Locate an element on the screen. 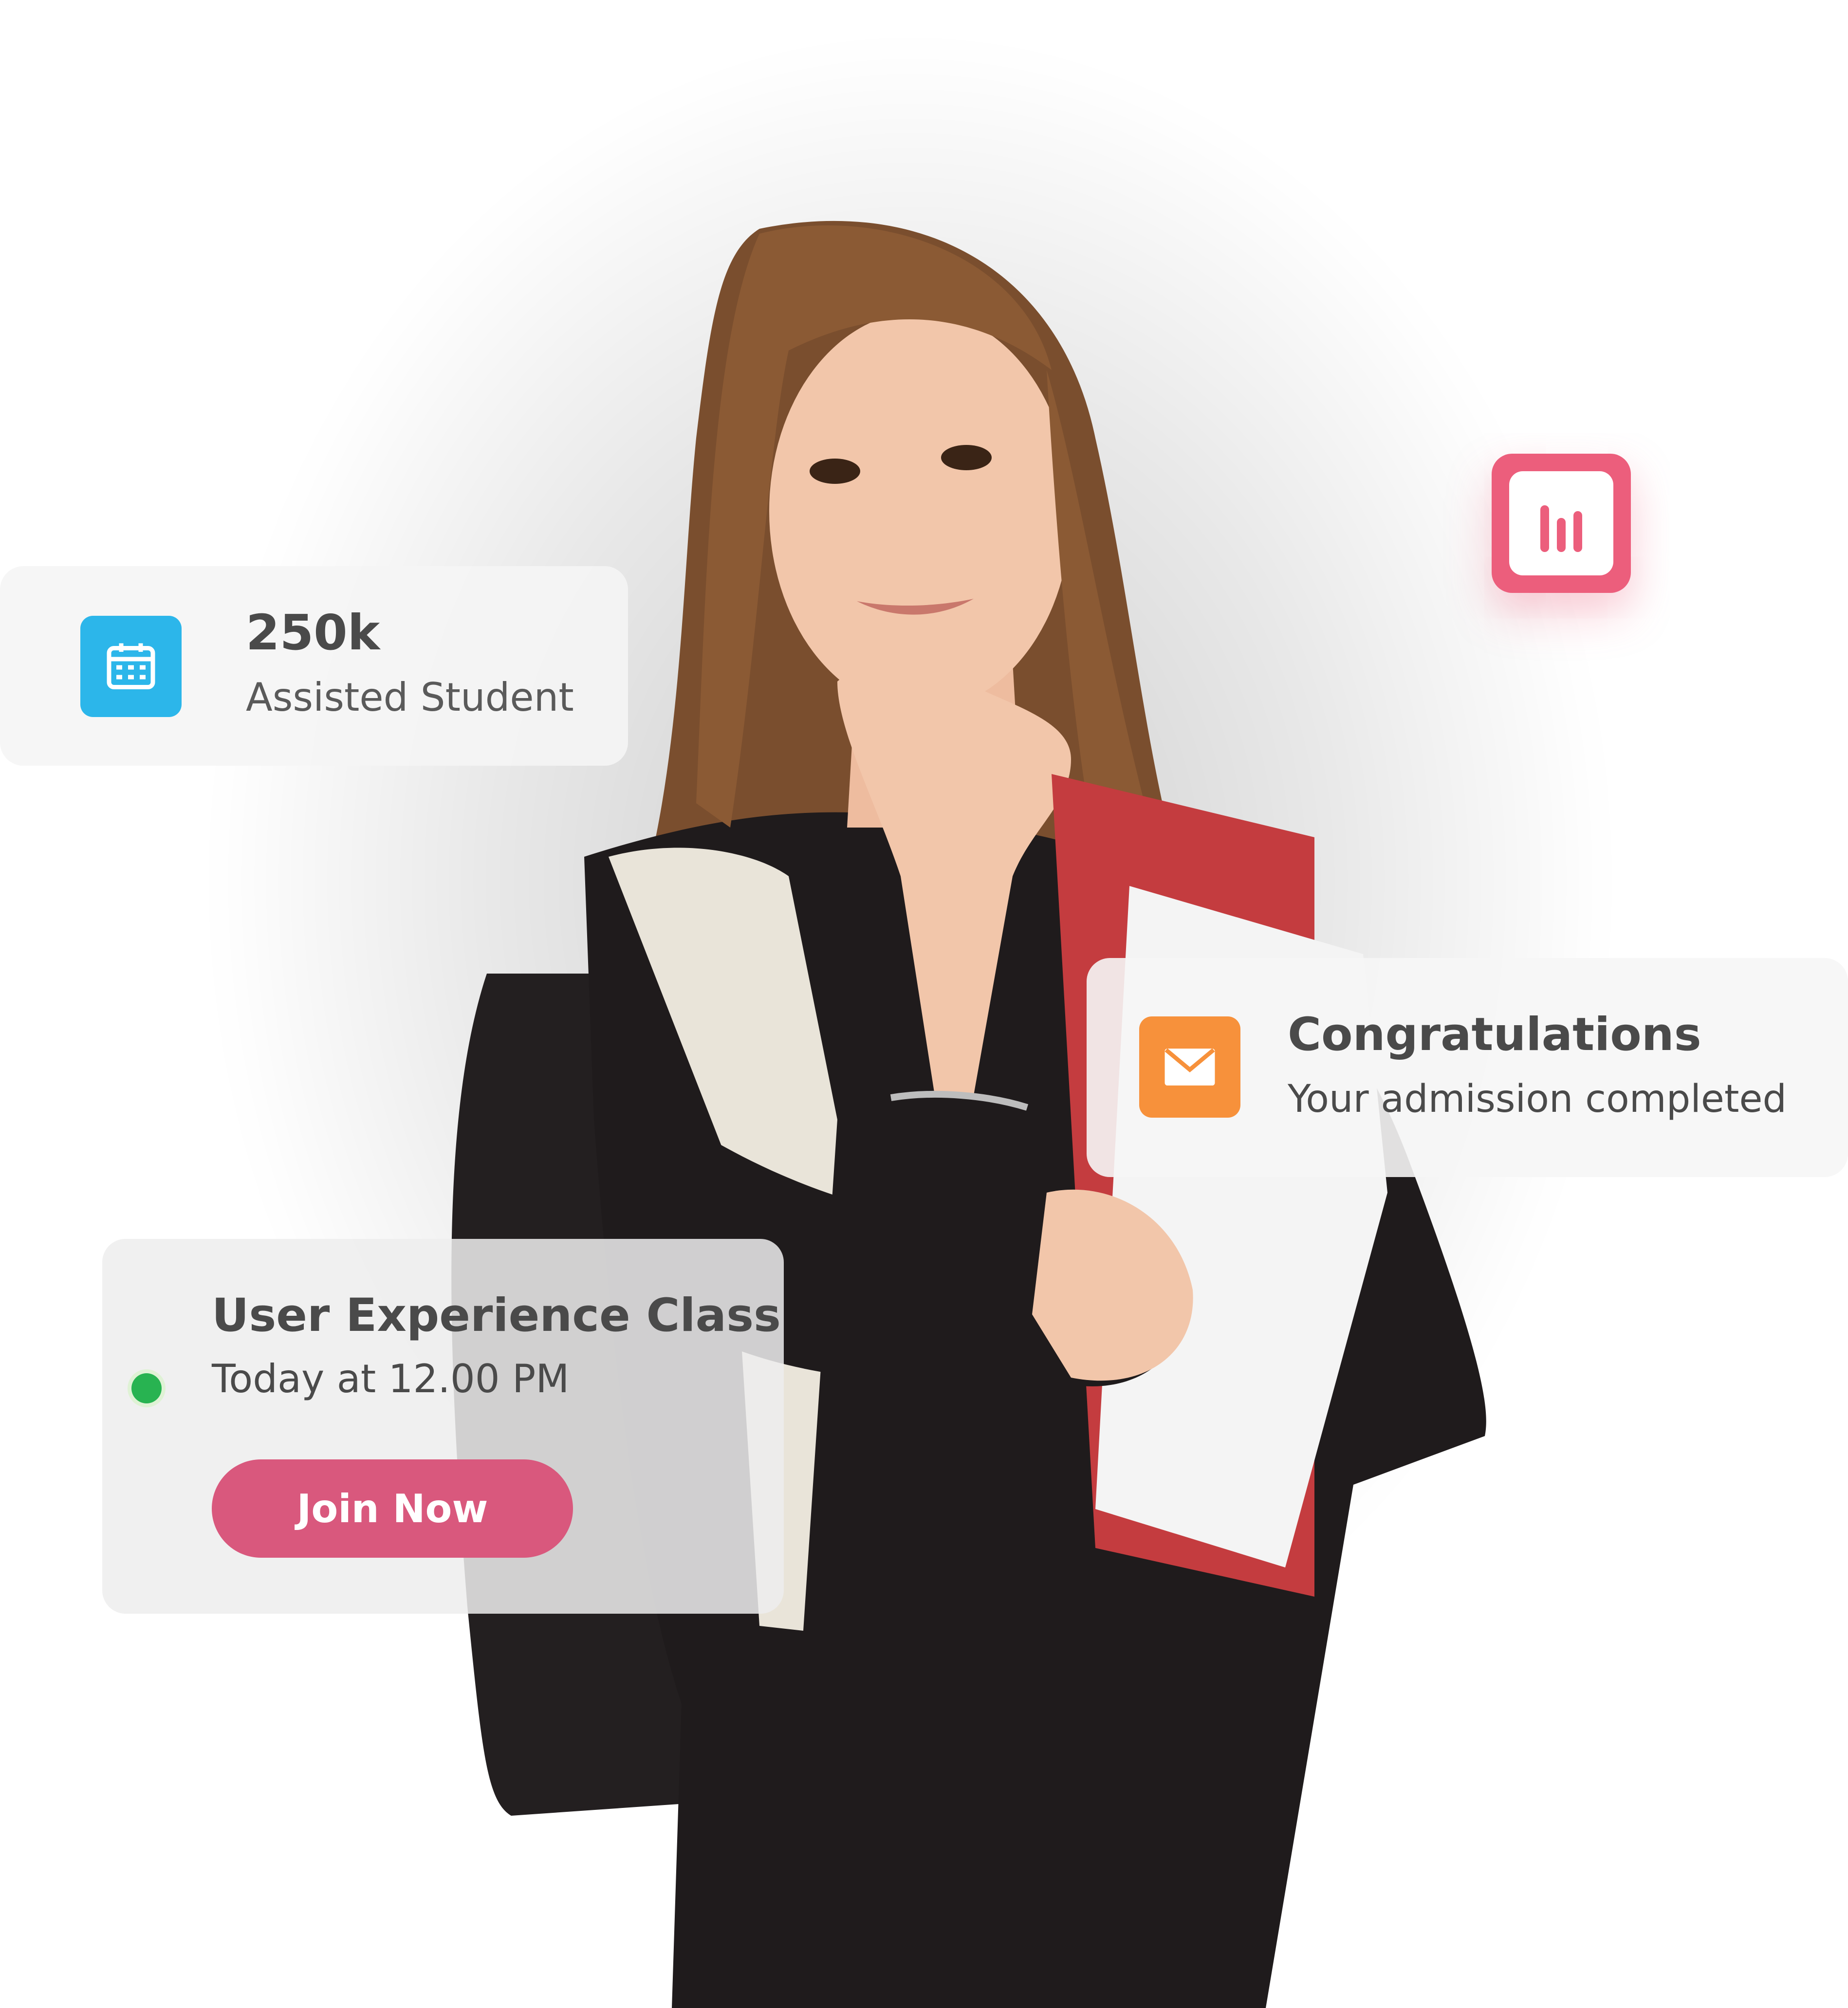 The width and height of the screenshot is (1848, 2008). class-title: User Experience Class is located at coordinates (496, 1315).